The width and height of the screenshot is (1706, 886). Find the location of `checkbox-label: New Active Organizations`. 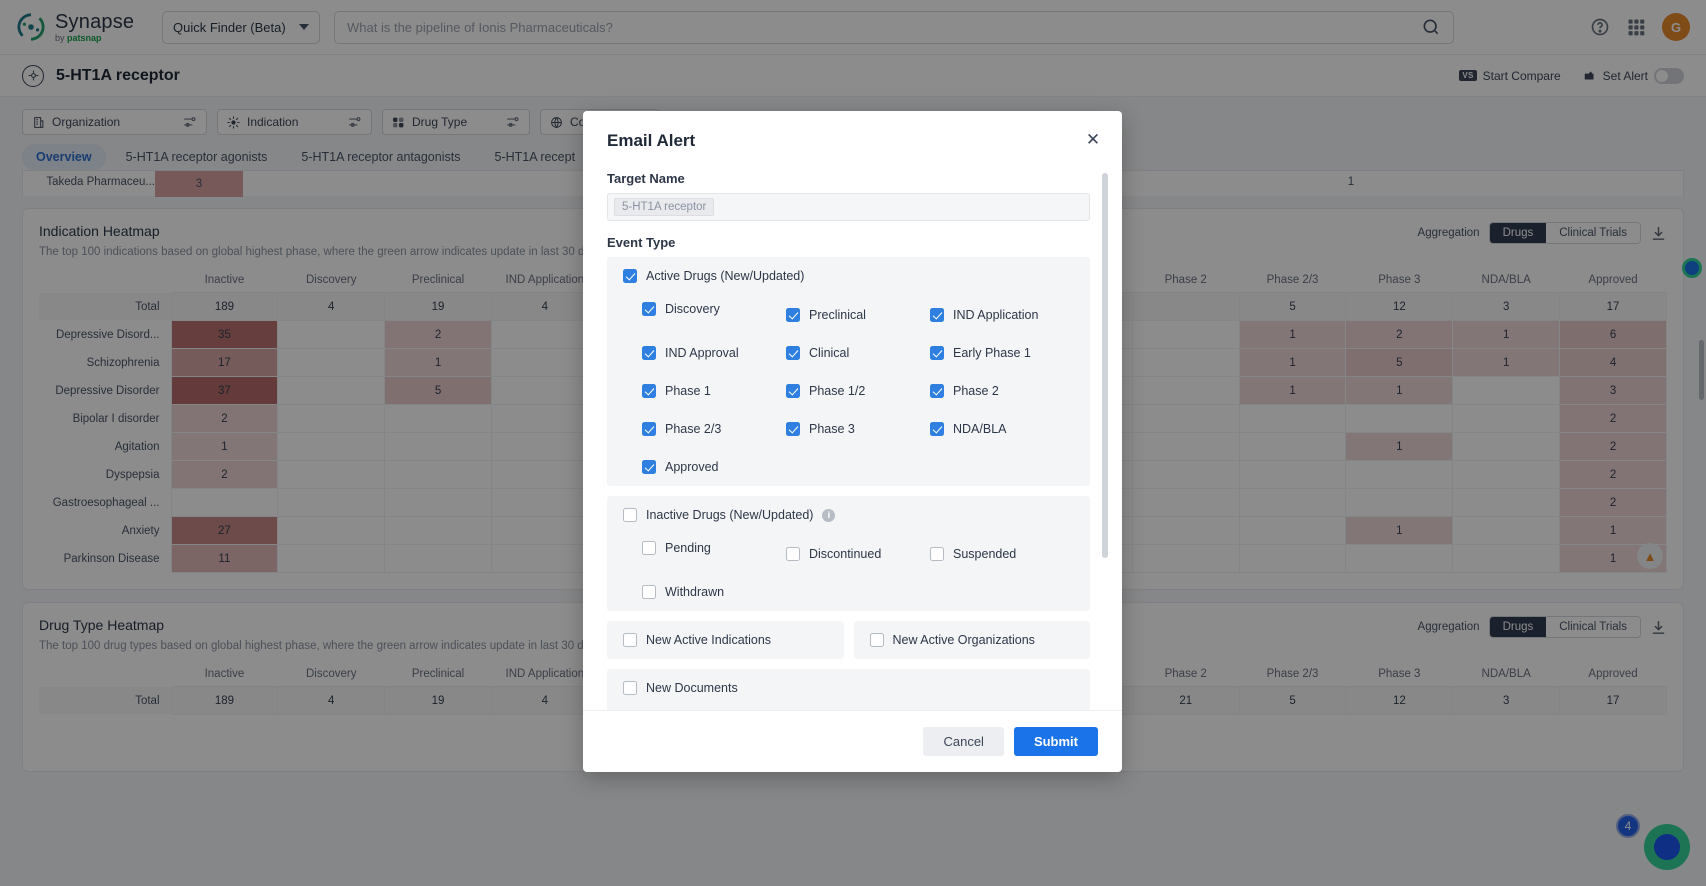

checkbox-label: New Active Organizations is located at coordinates (963, 640).